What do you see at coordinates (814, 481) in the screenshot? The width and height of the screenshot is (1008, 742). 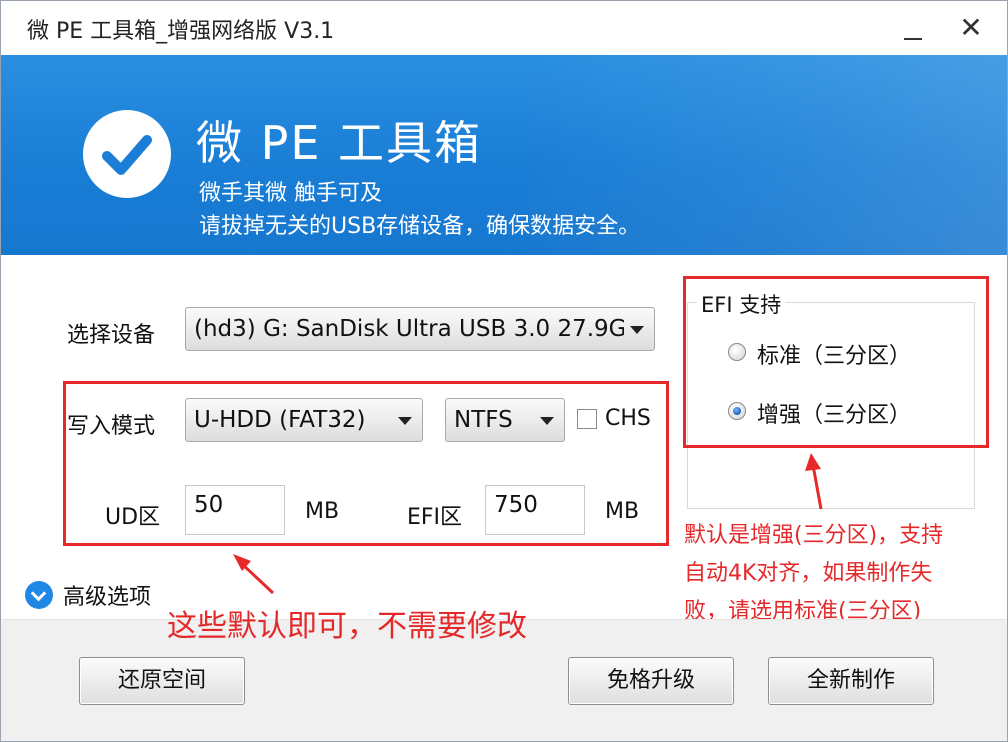 I see `arrow-to-efi-box-icon` at bounding box center [814, 481].